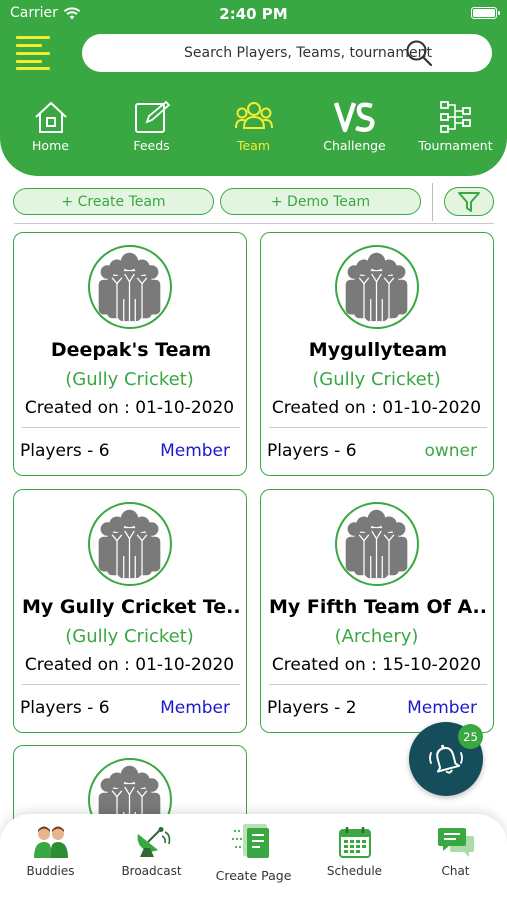 Image resolution: width=507 pixels, height=900 pixels. What do you see at coordinates (446, 759) in the screenshot?
I see `bell-icon` at bounding box center [446, 759].